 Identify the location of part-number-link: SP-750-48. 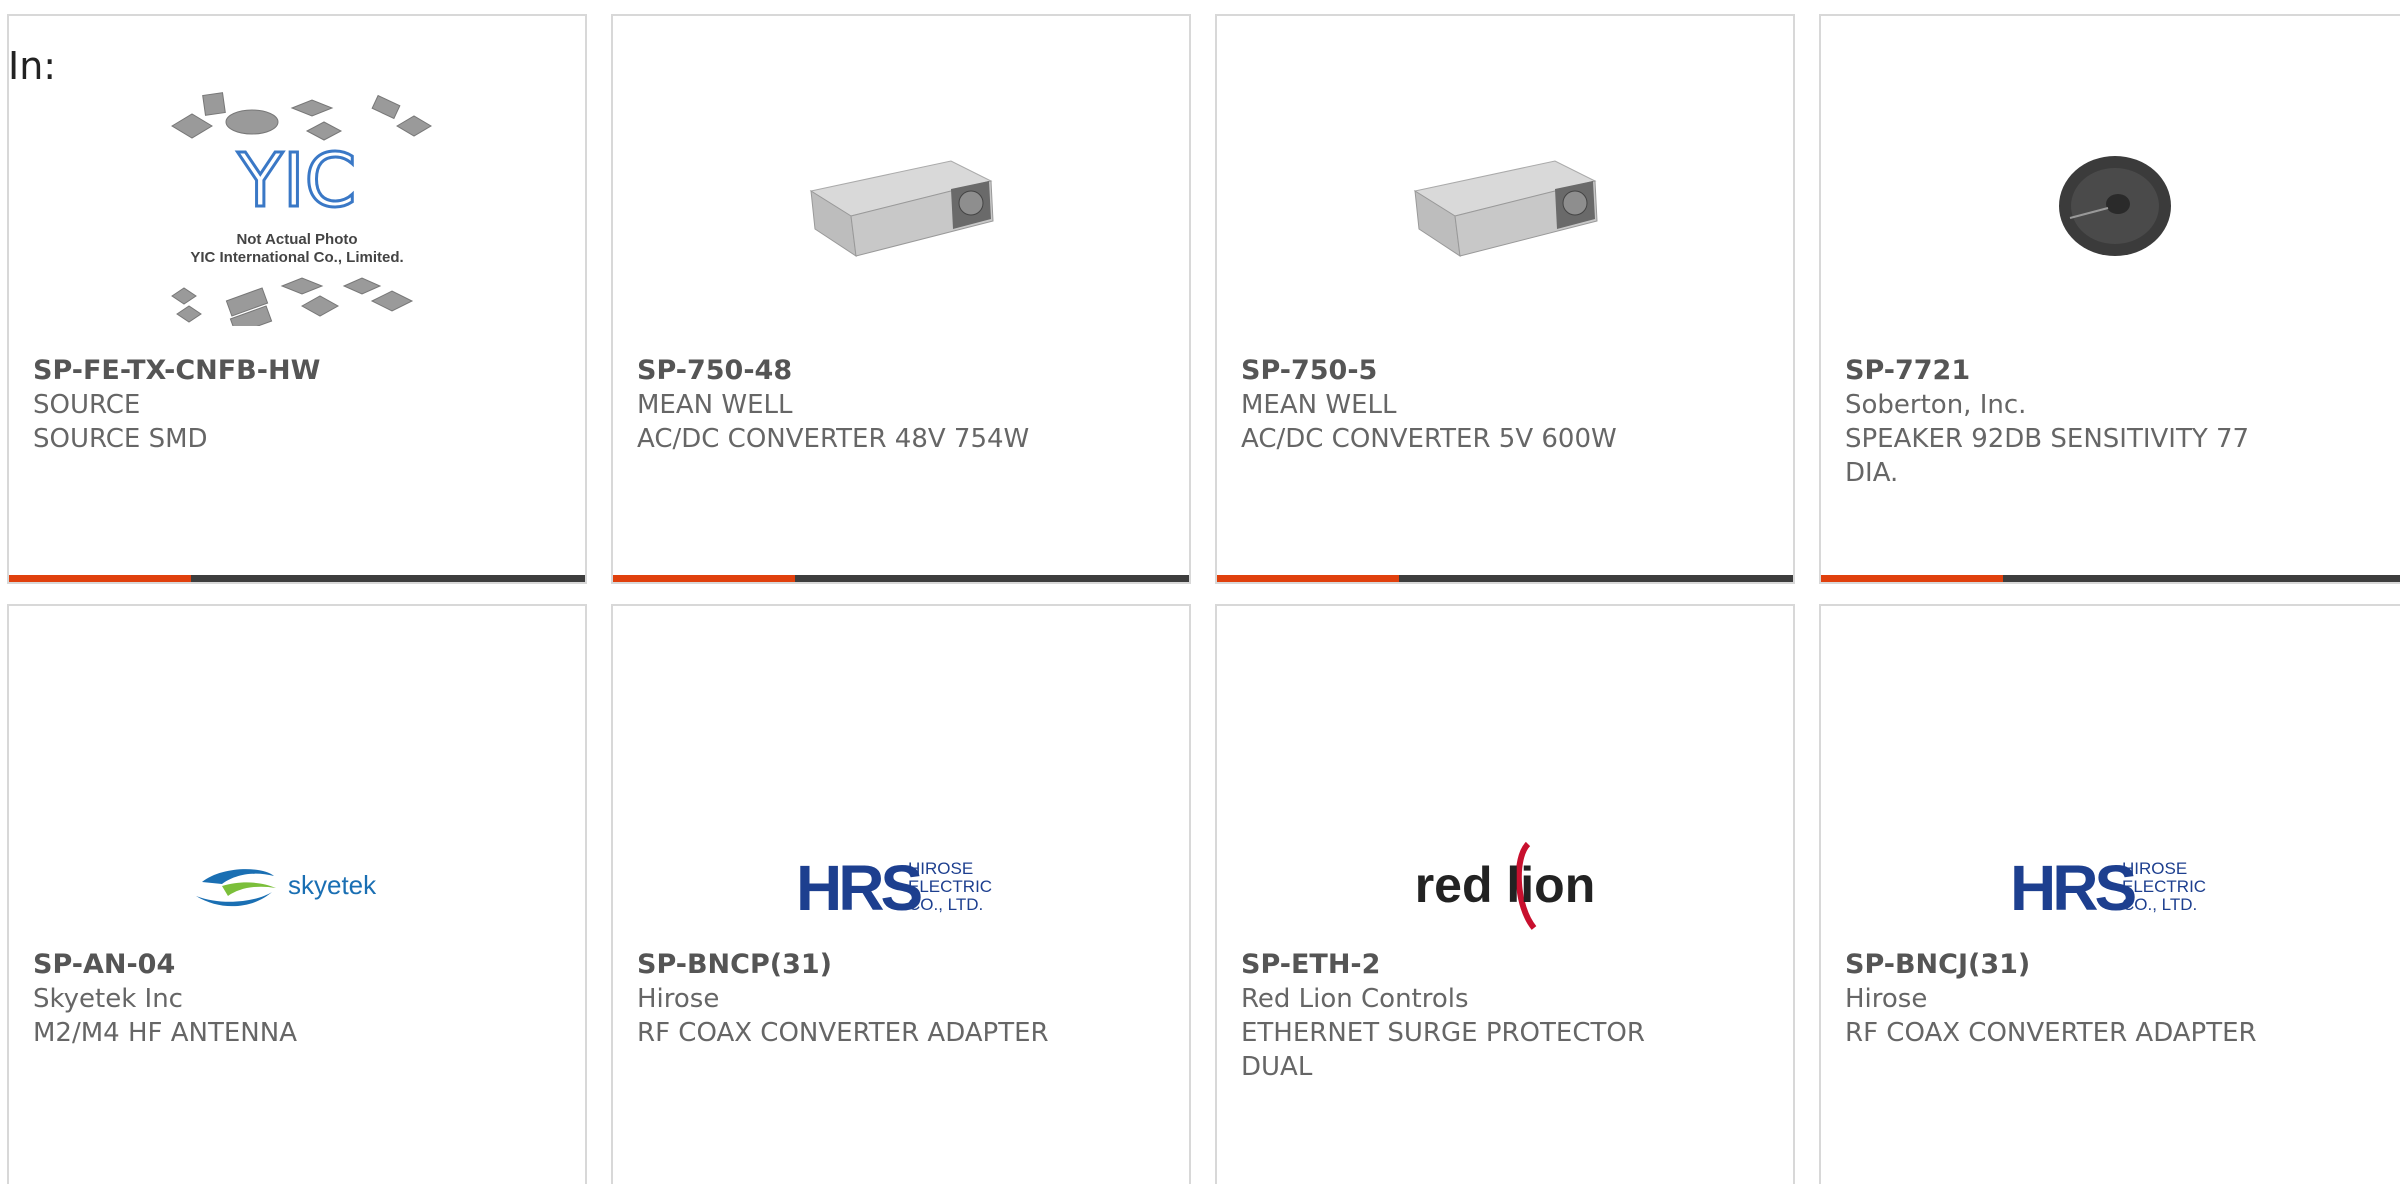
(901, 371).